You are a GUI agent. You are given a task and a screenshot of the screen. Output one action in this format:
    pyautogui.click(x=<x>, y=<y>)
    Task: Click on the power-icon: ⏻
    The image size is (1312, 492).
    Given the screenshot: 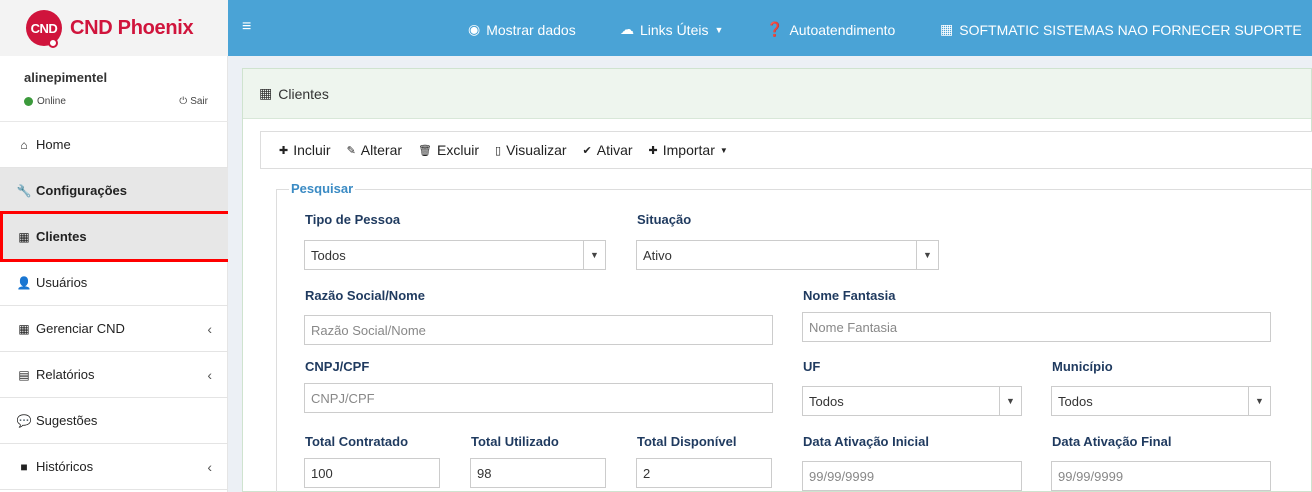 What is the action you would take?
    pyautogui.click(x=183, y=101)
    